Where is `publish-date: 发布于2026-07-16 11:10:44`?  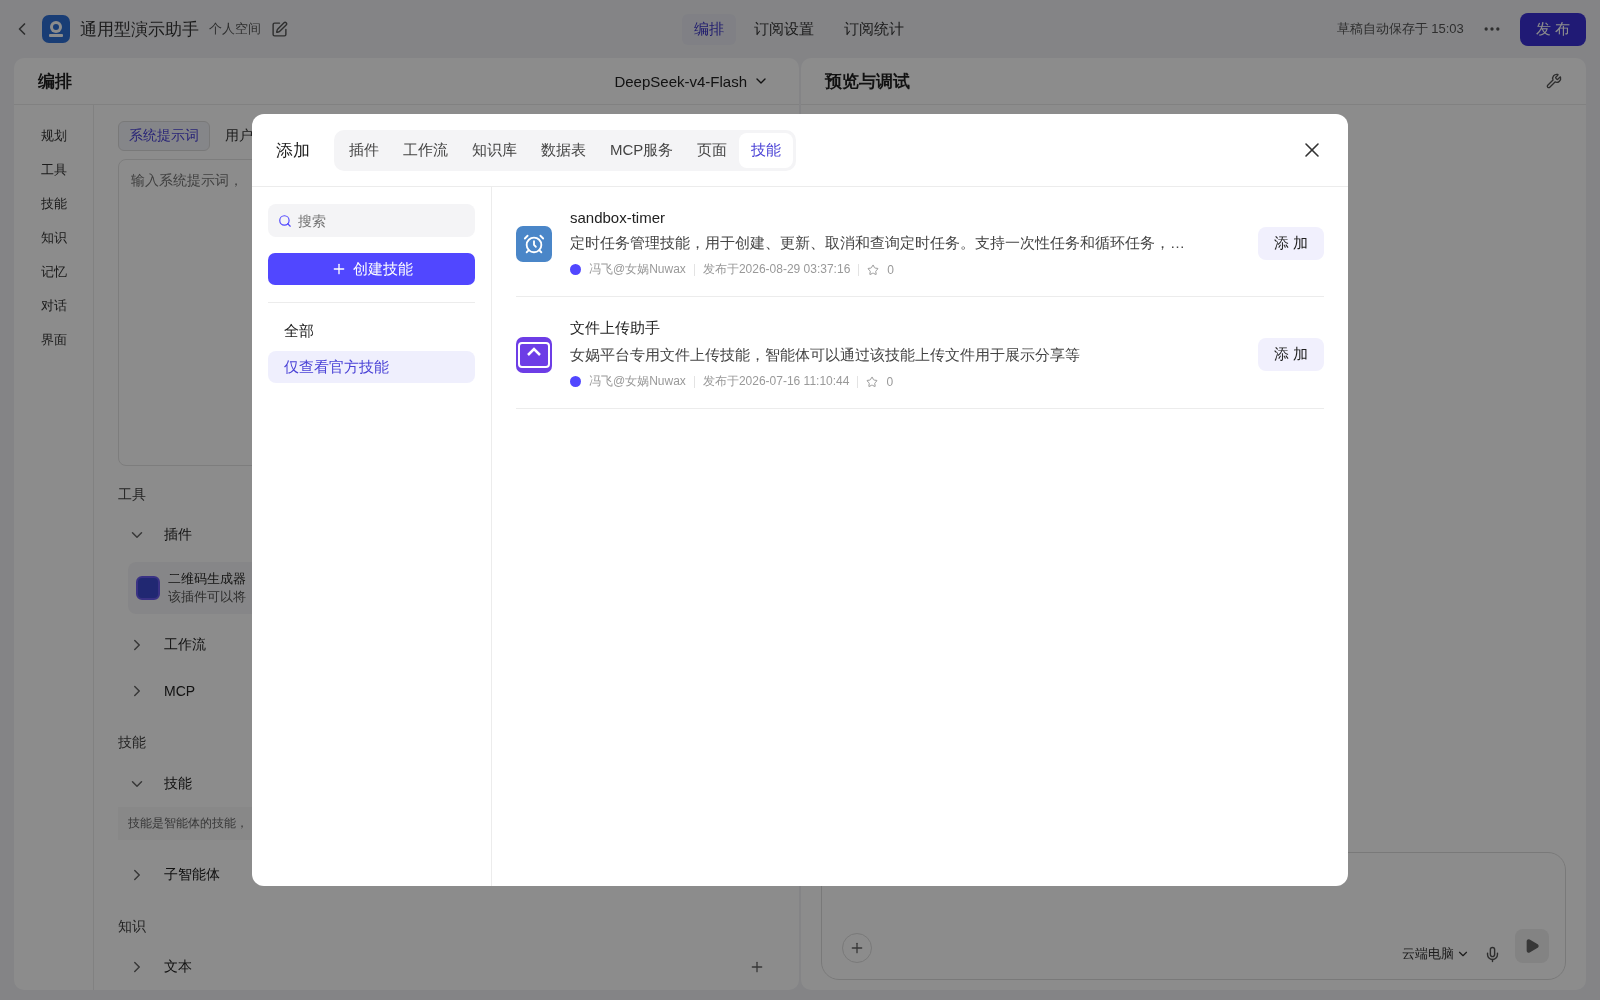
publish-date: 发布于2026-07-16 11:10:44 is located at coordinates (776, 381).